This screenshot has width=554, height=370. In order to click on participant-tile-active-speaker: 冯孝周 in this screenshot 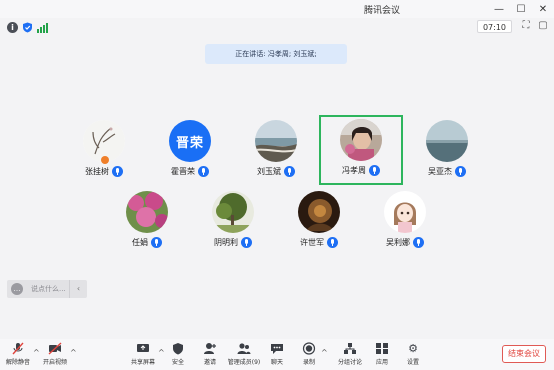, I will do `click(361, 150)`.